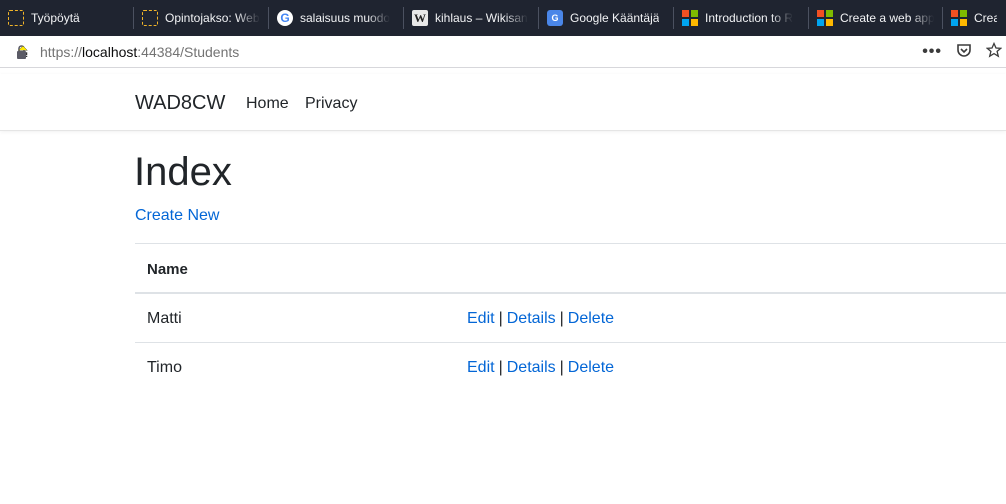 The width and height of the screenshot is (1006, 504). Describe the element at coordinates (167, 269) in the screenshot. I see `column-header-name: Name` at that location.